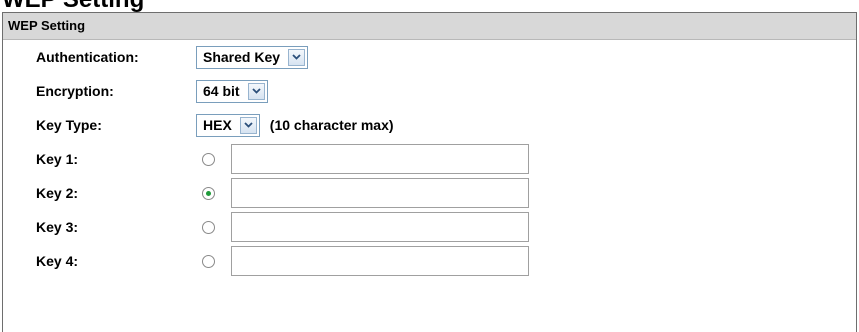 The width and height of the screenshot is (859, 332). Describe the element at coordinates (221, 91) in the screenshot. I see `encryption-select-value: 64 bit` at that location.